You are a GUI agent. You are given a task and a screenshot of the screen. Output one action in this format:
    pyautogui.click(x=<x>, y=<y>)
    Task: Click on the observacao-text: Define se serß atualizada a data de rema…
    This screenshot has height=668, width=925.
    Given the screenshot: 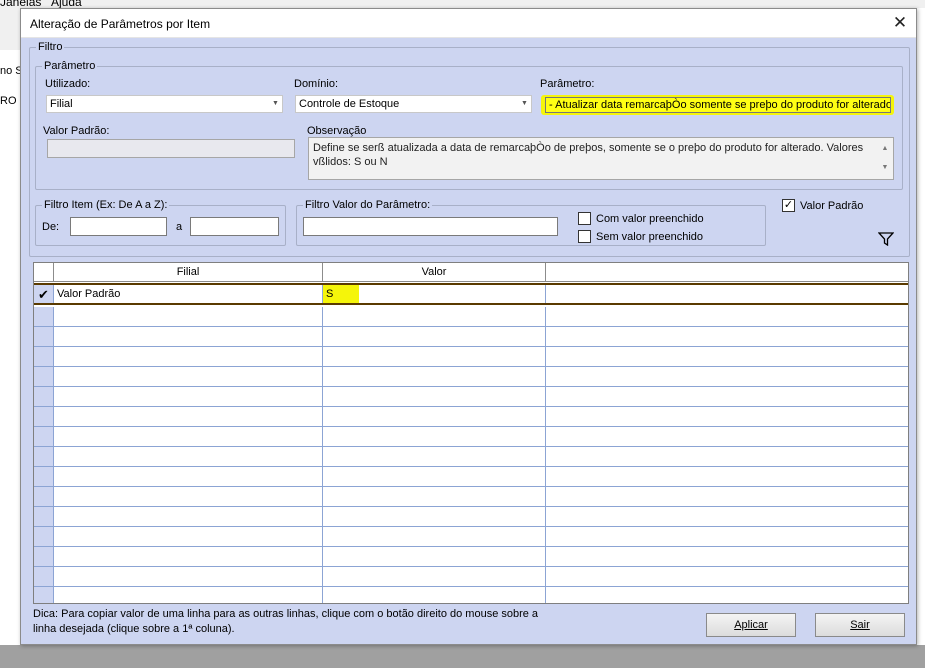 What is the action you would take?
    pyautogui.click(x=588, y=155)
    